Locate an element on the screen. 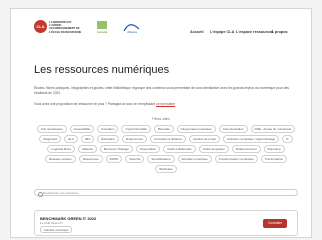  filter-title: Filtres utiles is located at coordinates (161, 119).